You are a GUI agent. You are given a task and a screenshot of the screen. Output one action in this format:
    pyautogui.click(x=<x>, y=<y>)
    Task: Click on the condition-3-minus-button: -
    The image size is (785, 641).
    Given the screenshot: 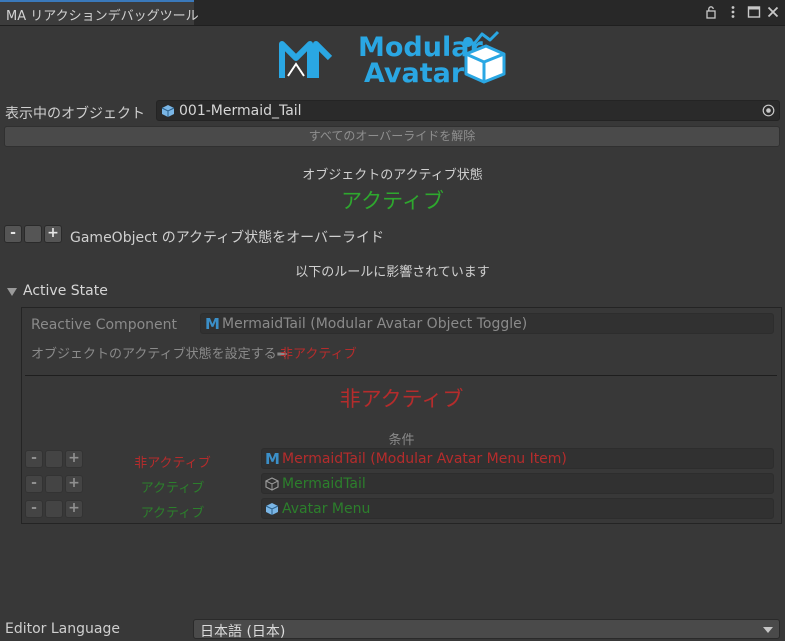 What is the action you would take?
    pyautogui.click(x=34, y=509)
    